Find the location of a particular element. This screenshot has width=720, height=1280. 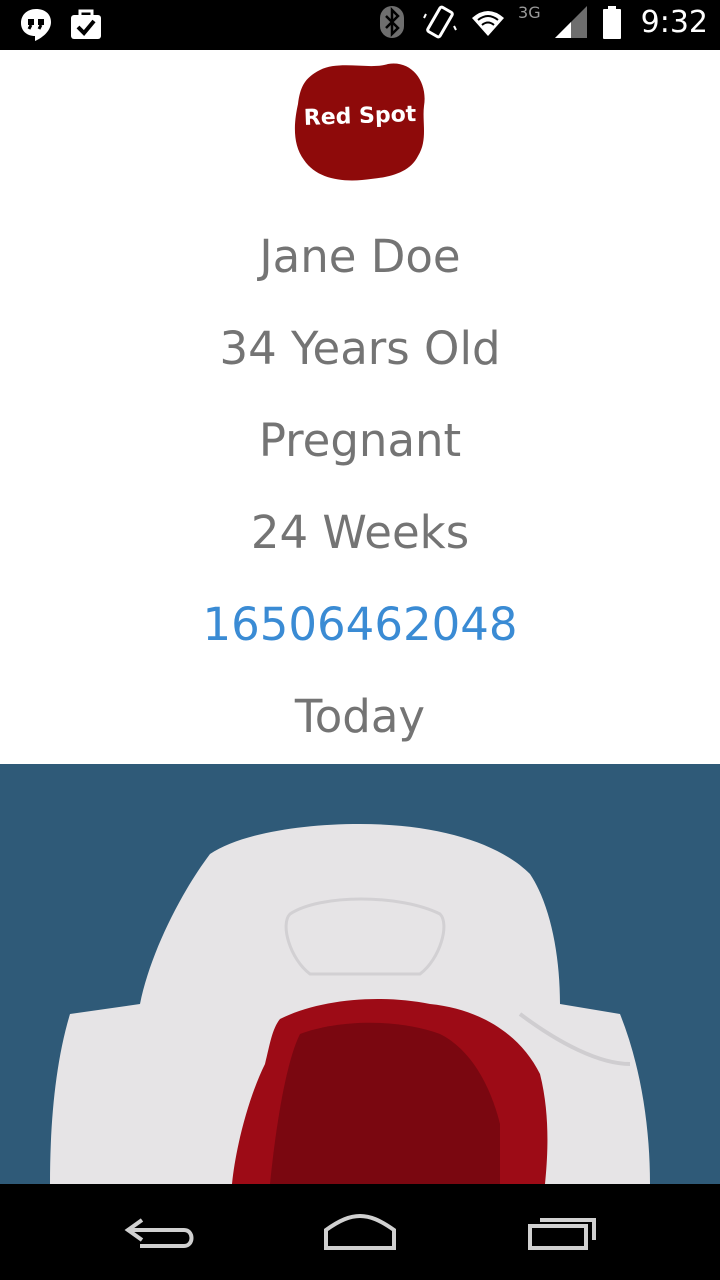

vibrate-icon is located at coordinates (440, 22).